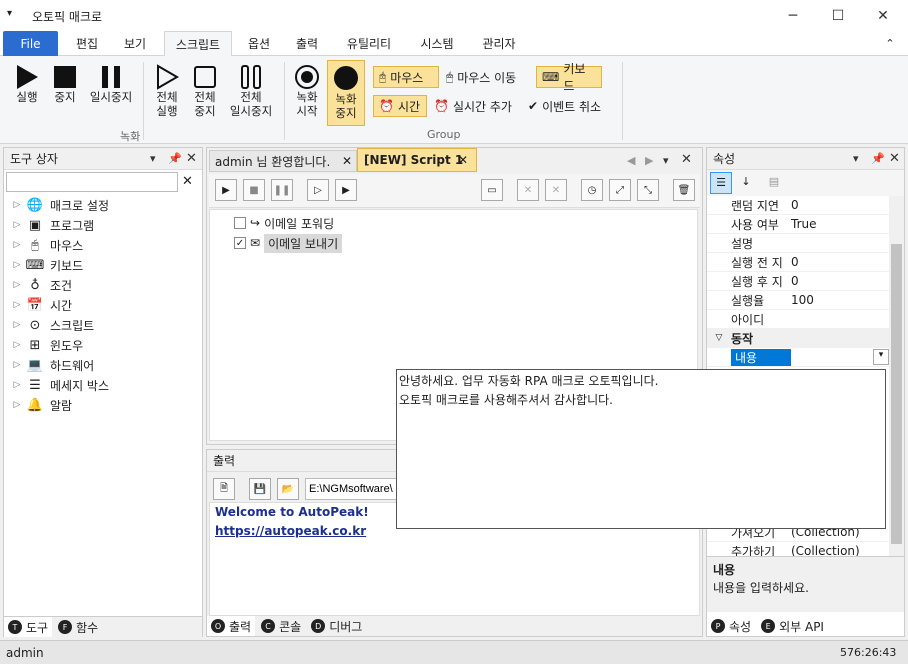 Image resolution: width=908 pixels, height=664 pixels. I want to click on toolbox-item: ▷ ⊙ 스크립트, so click(105, 325).